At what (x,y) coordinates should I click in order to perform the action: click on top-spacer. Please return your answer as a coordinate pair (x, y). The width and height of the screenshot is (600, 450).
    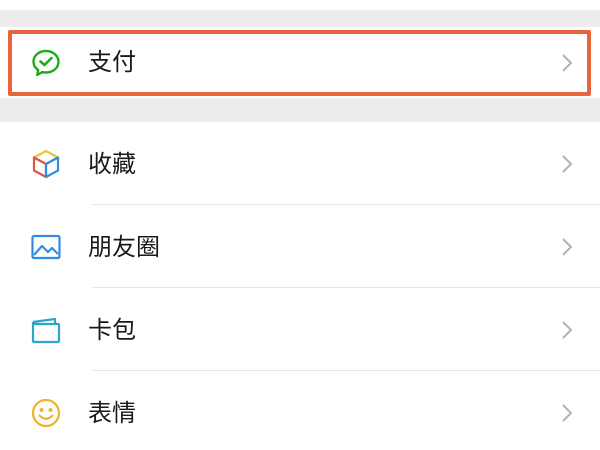
    Looking at the image, I should click on (300, 11).